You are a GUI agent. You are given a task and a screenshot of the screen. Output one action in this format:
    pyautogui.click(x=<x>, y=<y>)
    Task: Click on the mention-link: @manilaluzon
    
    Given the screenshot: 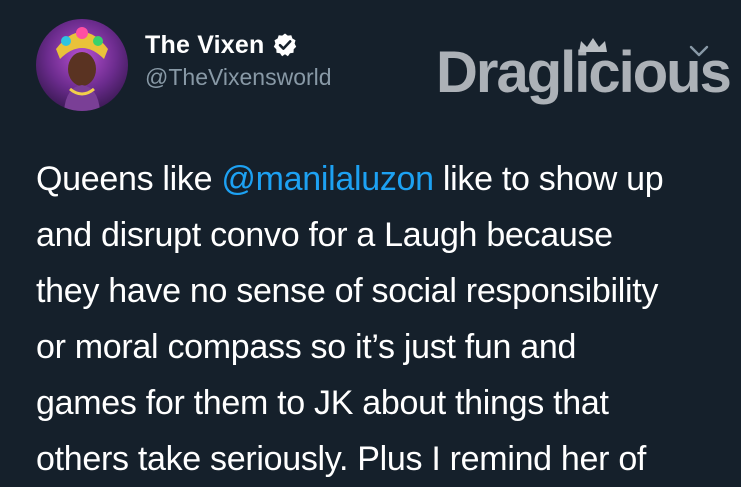 What is the action you would take?
    pyautogui.click(x=327, y=179)
    